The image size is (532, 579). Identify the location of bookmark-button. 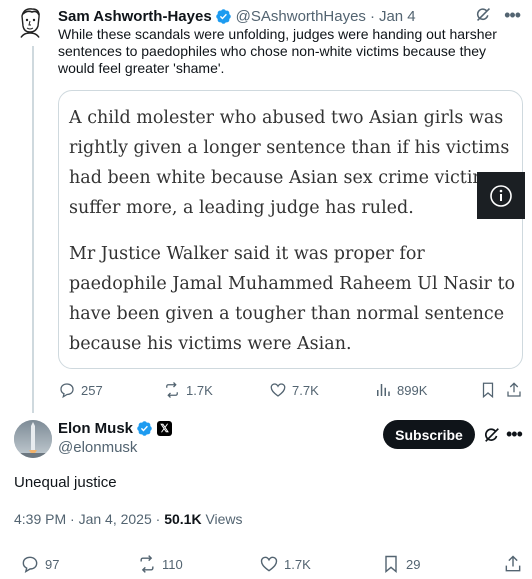
(488, 390).